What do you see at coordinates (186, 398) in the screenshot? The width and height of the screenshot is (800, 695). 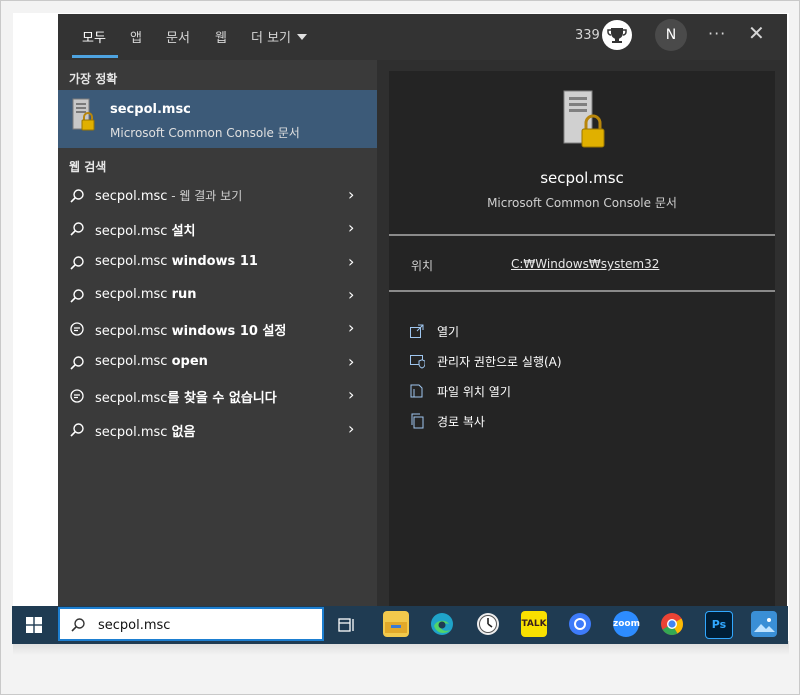 I see `web-result-text: secpol.msc를 찾을 수 없습니다` at bounding box center [186, 398].